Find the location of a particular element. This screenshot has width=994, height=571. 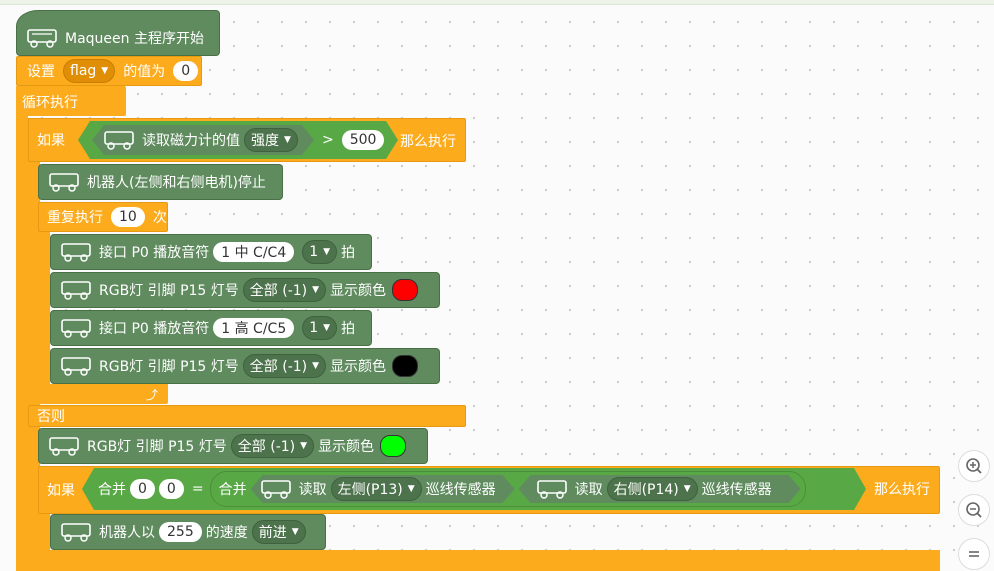

sensor-label: 巡线传感器 is located at coordinates (460, 490).